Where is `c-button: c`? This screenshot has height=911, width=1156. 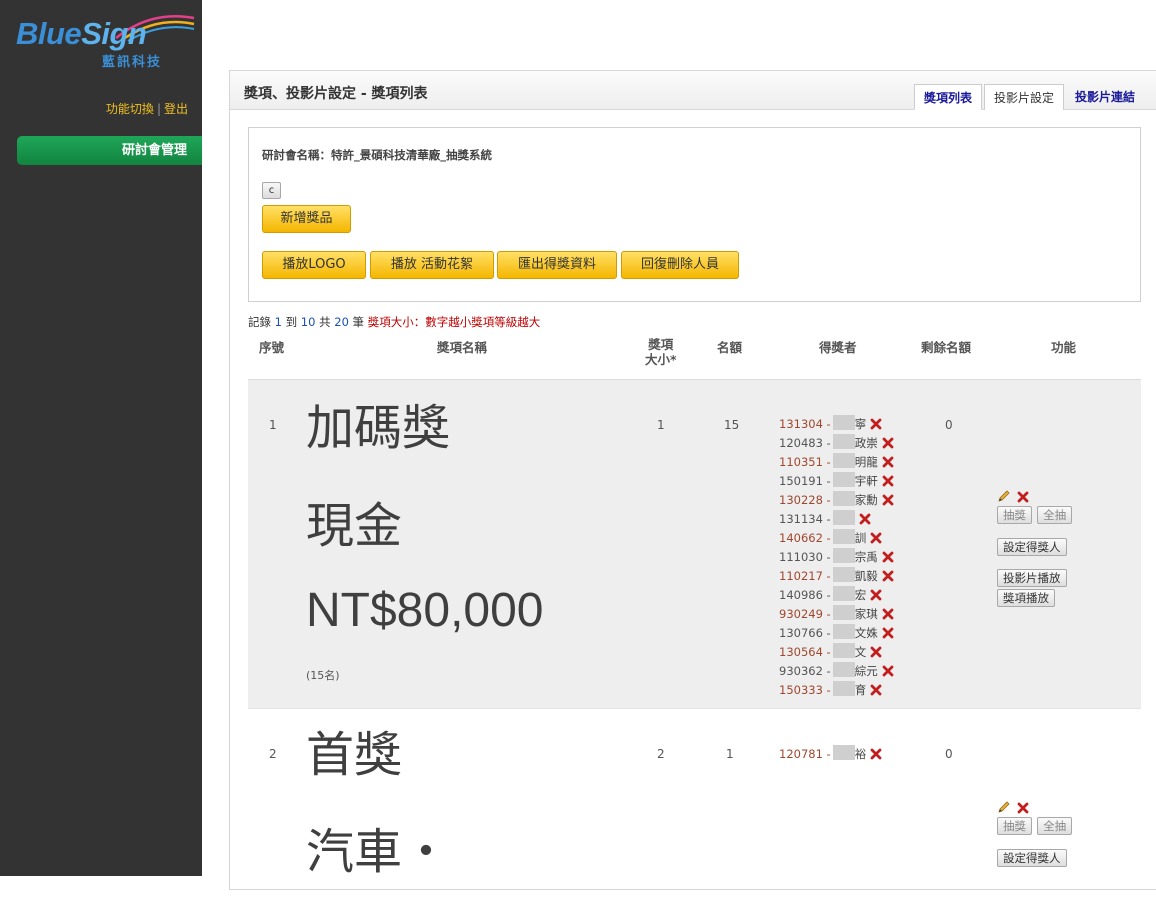
c-button: c is located at coordinates (271, 190).